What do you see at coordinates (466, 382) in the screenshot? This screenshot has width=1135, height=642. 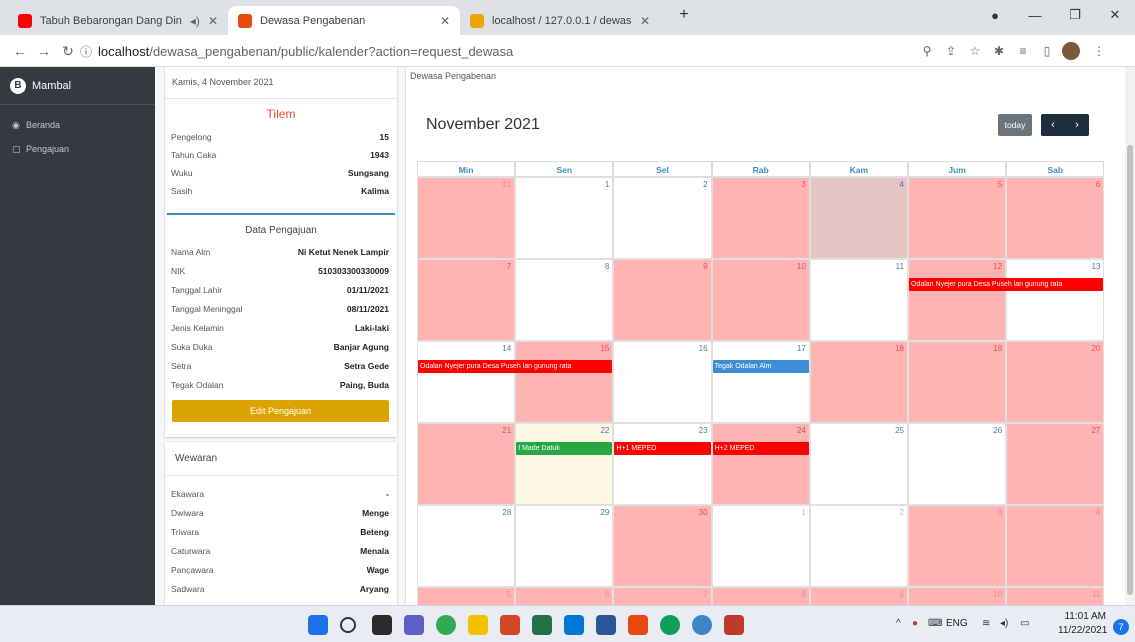 I see `calendar-day-cell: 14` at bounding box center [466, 382].